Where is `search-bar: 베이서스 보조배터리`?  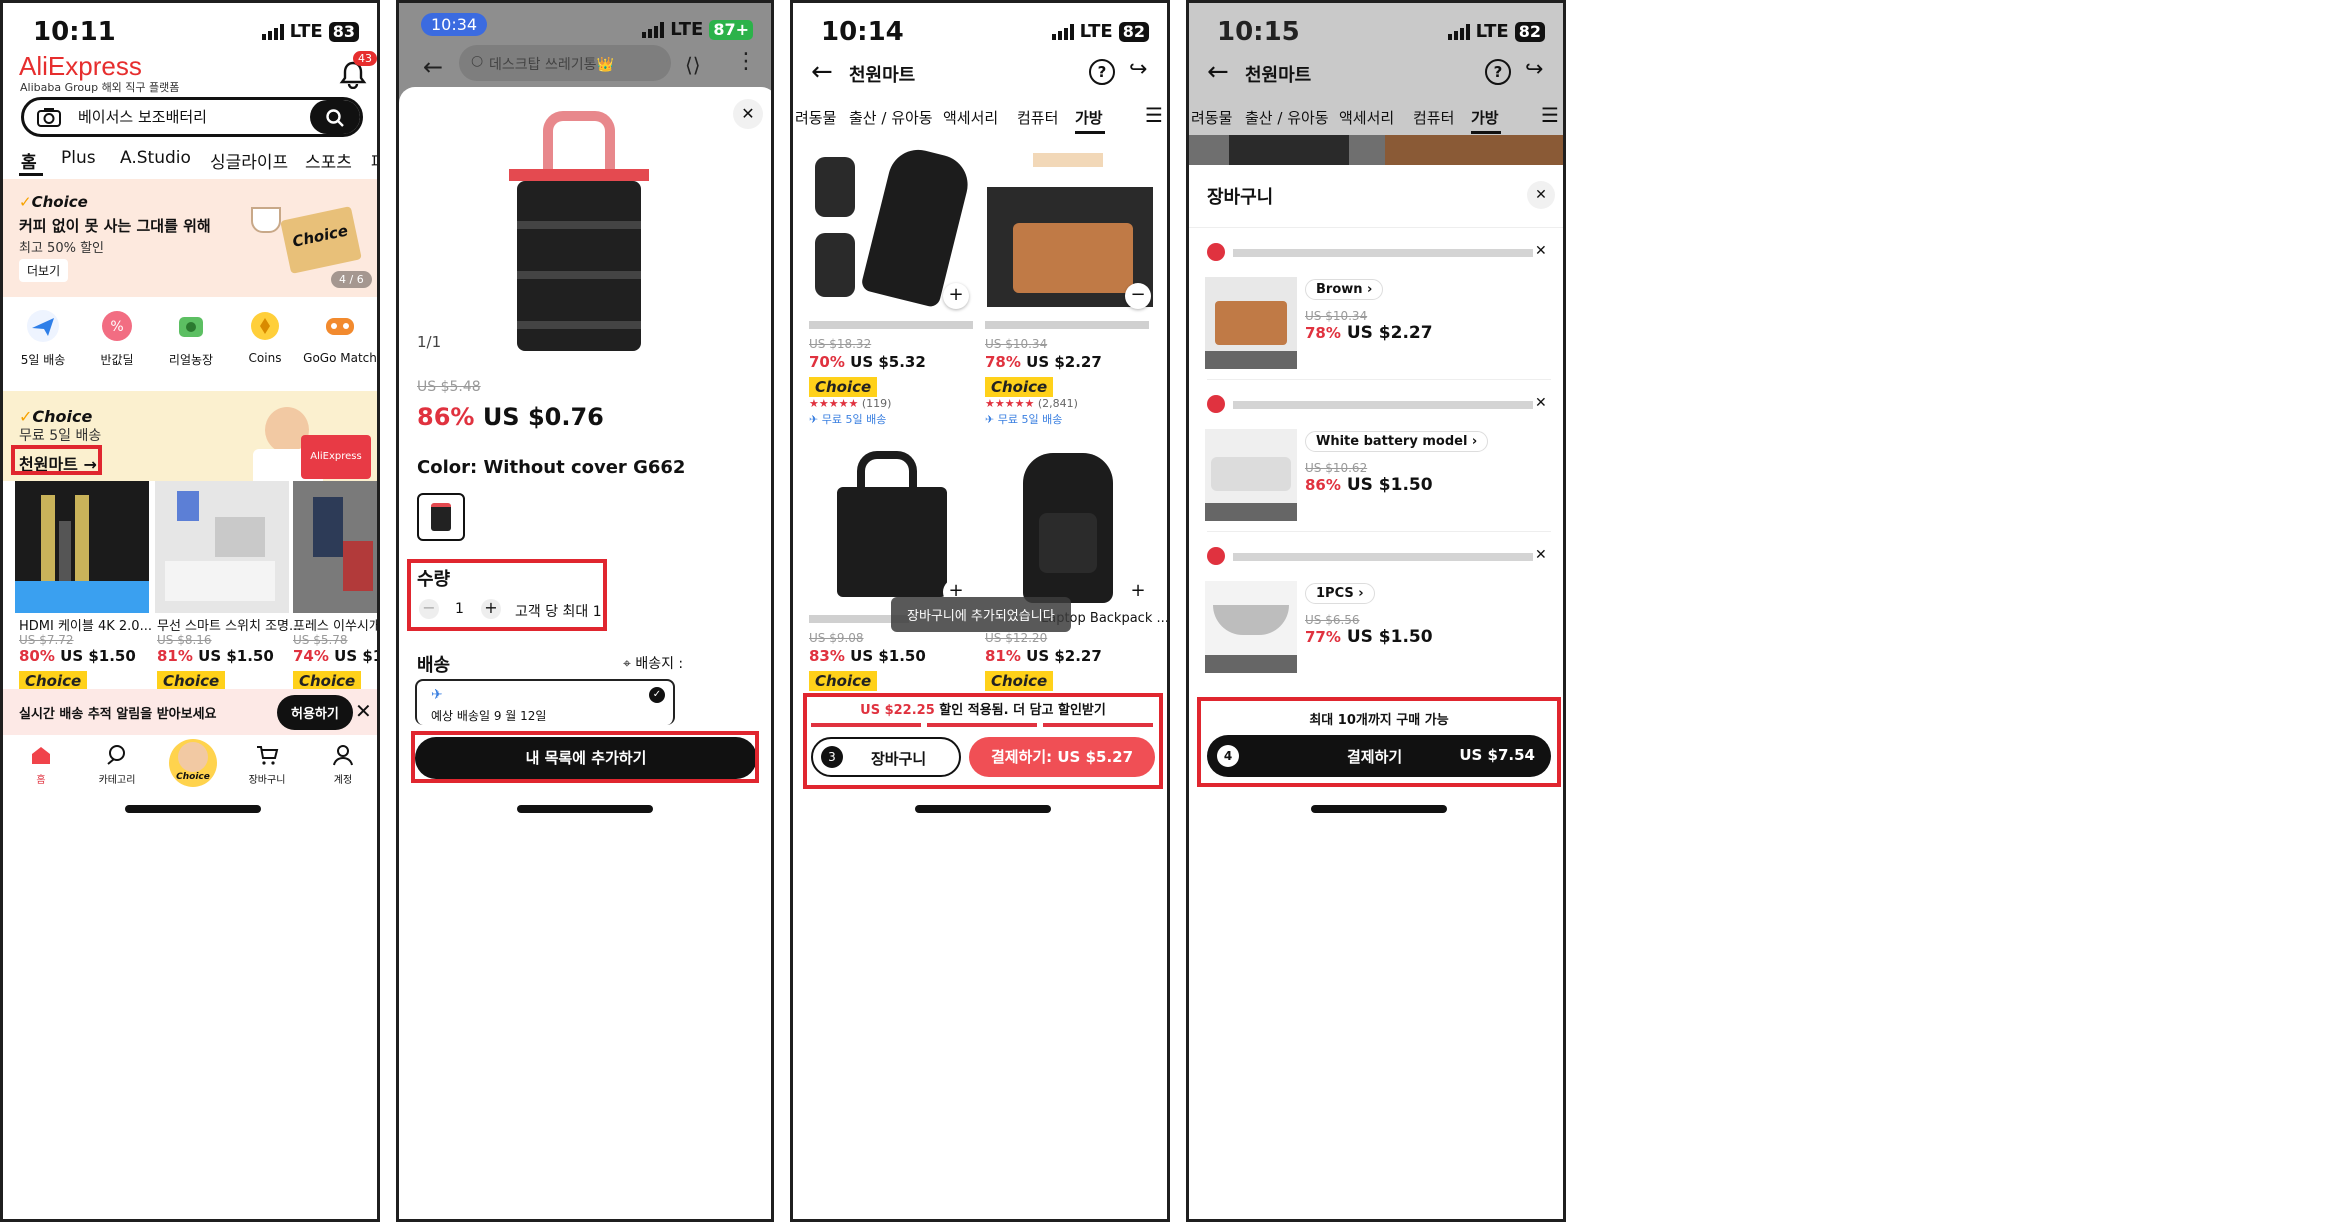 search-bar: 베이서스 보조배터리 is located at coordinates (192, 117).